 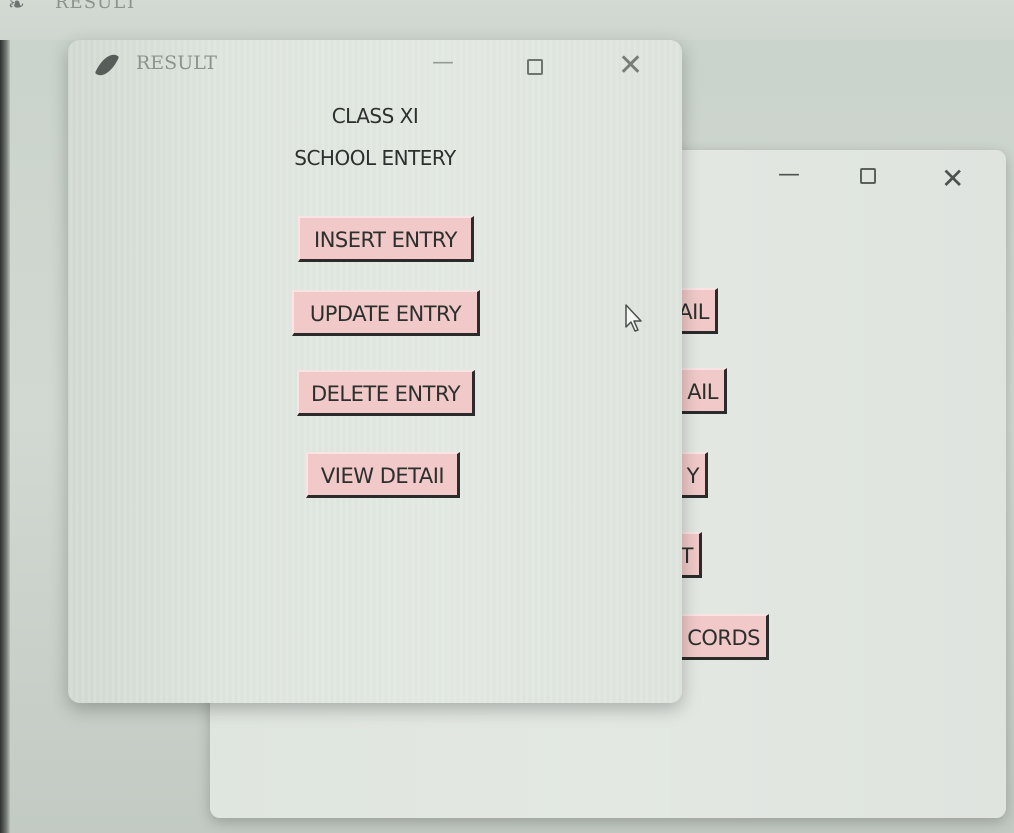 I want to click on window-controls: — ✕, so click(x=871, y=180).